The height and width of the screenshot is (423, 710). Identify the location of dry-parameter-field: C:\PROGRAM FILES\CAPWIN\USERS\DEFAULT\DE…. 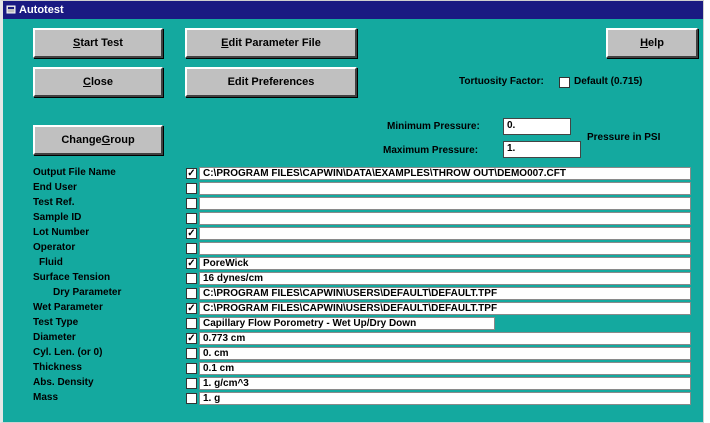
(445, 293).